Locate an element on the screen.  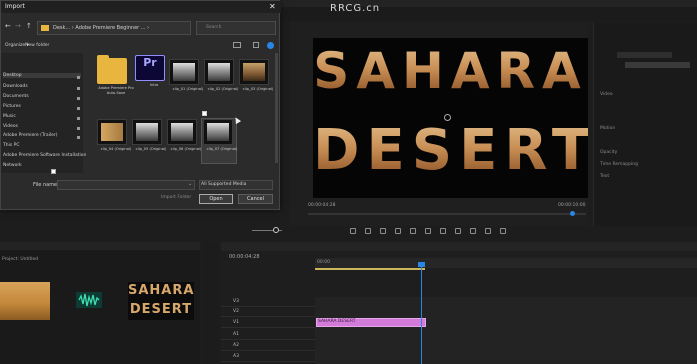
new-folder-button: New folder is located at coordinates (37, 46).